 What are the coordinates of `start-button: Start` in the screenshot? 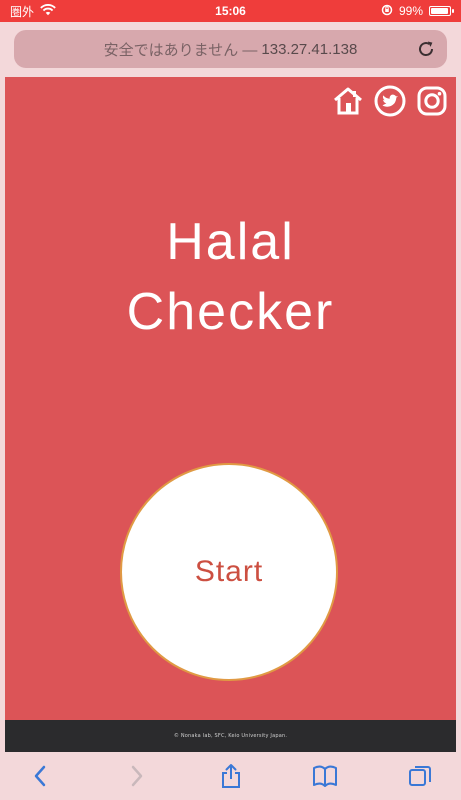 It's located at (229, 572).